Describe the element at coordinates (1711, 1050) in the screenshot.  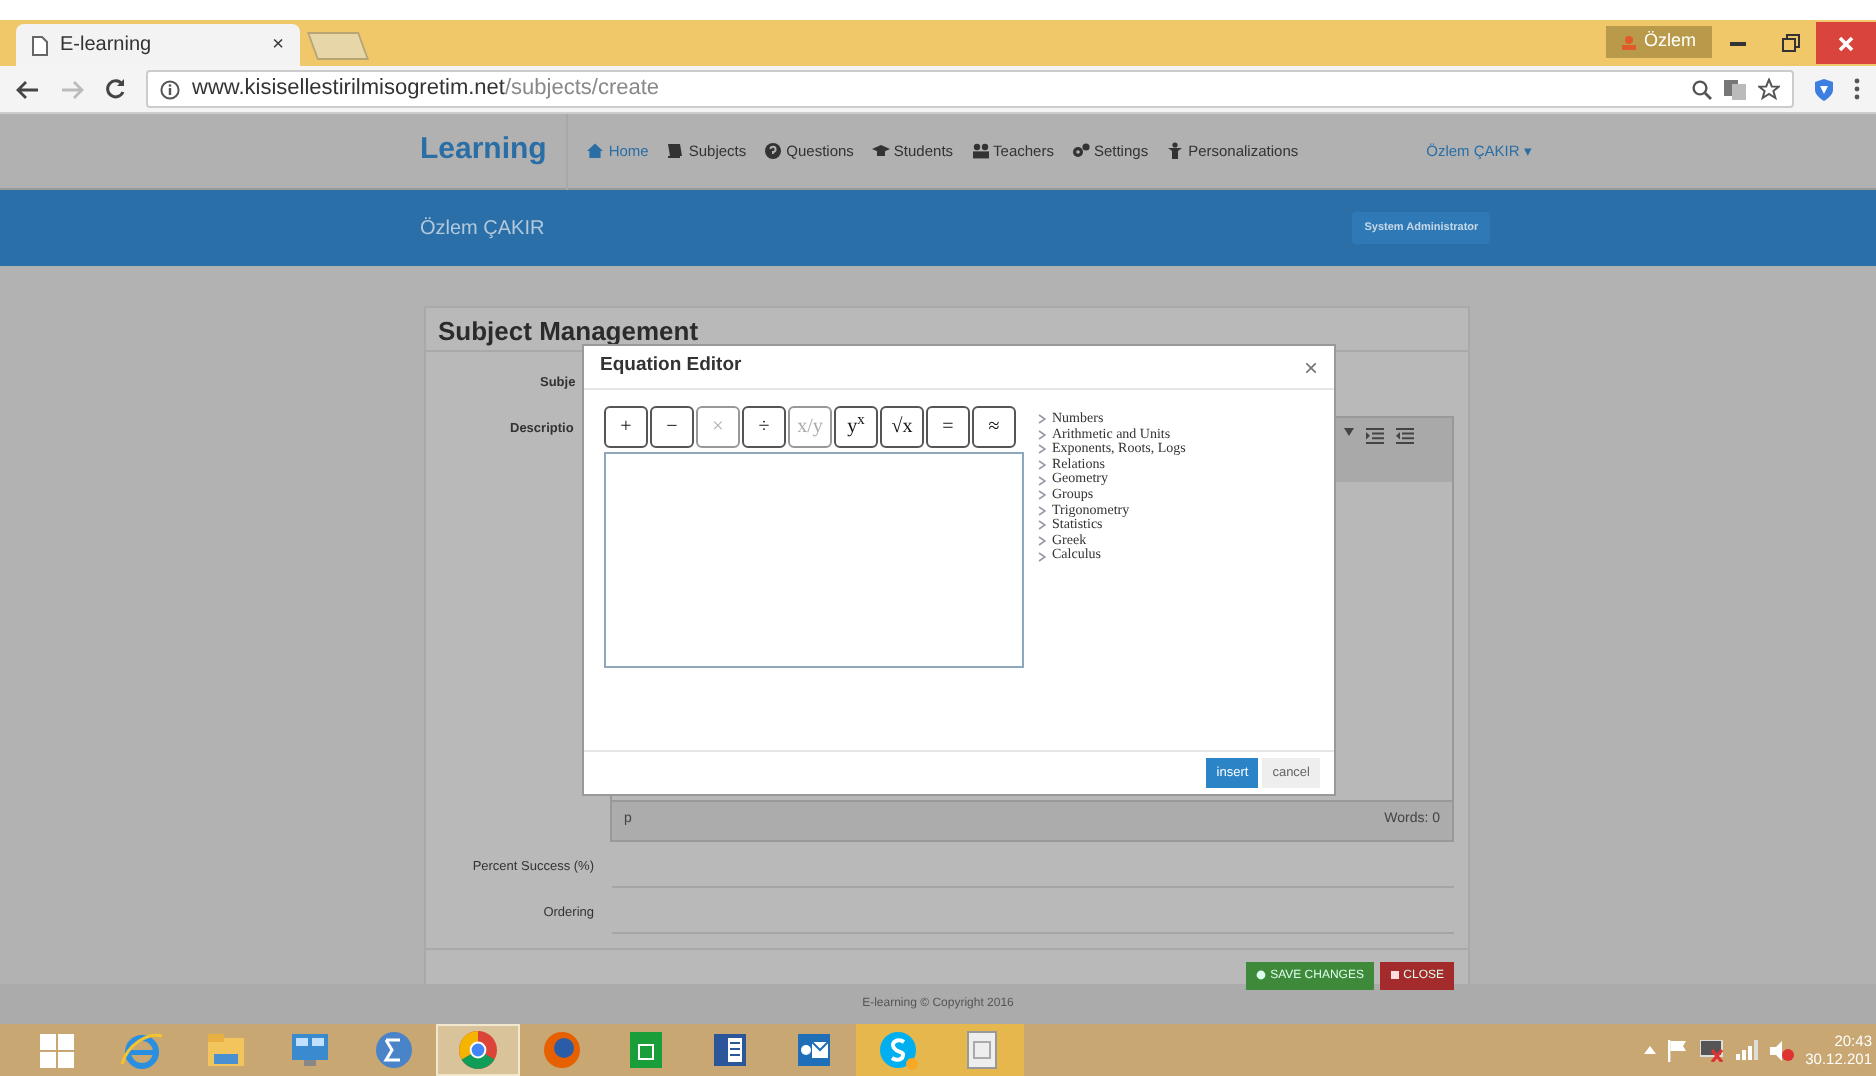
I see `network-icon` at that location.